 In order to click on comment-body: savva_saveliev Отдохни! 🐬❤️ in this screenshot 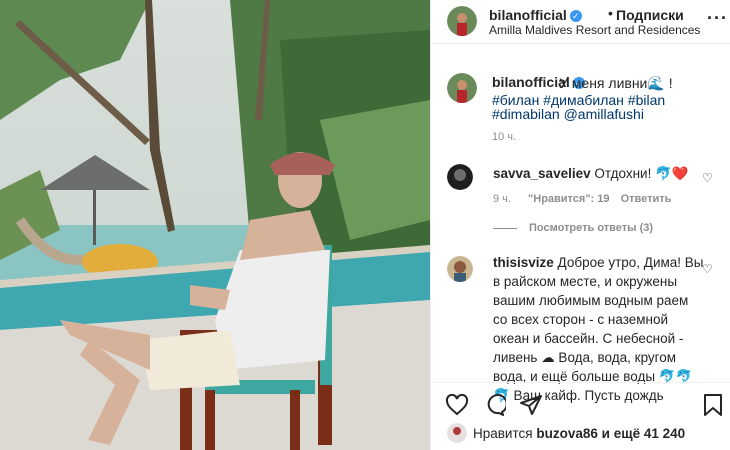, I will do `click(591, 173)`.